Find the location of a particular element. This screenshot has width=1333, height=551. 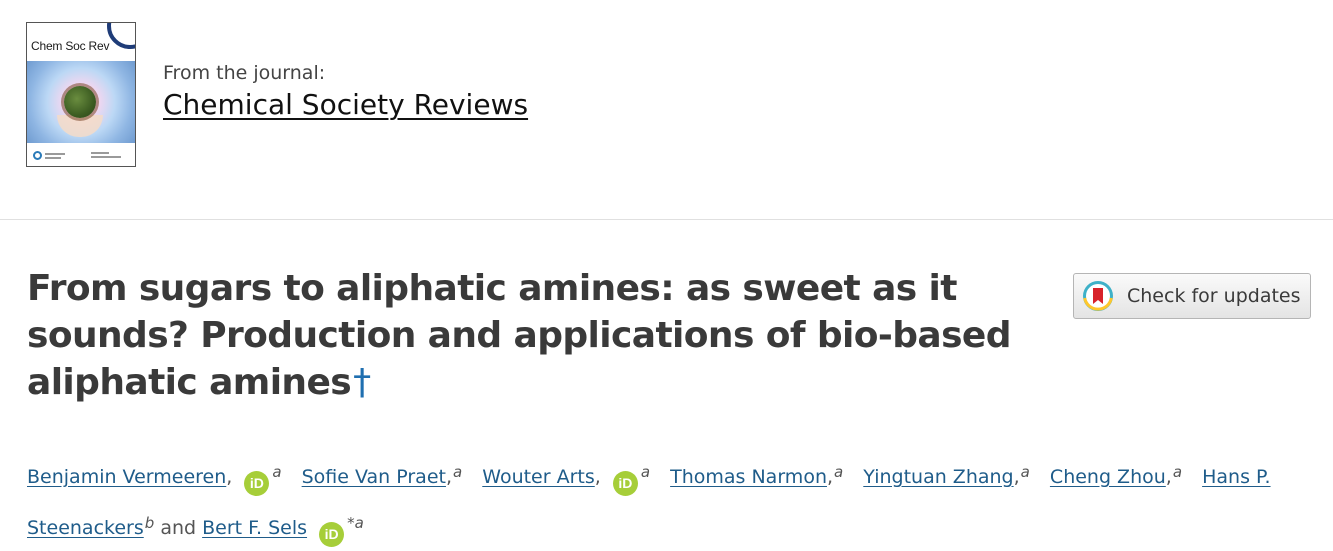

author-link: Thomas Narmon is located at coordinates (748, 477).